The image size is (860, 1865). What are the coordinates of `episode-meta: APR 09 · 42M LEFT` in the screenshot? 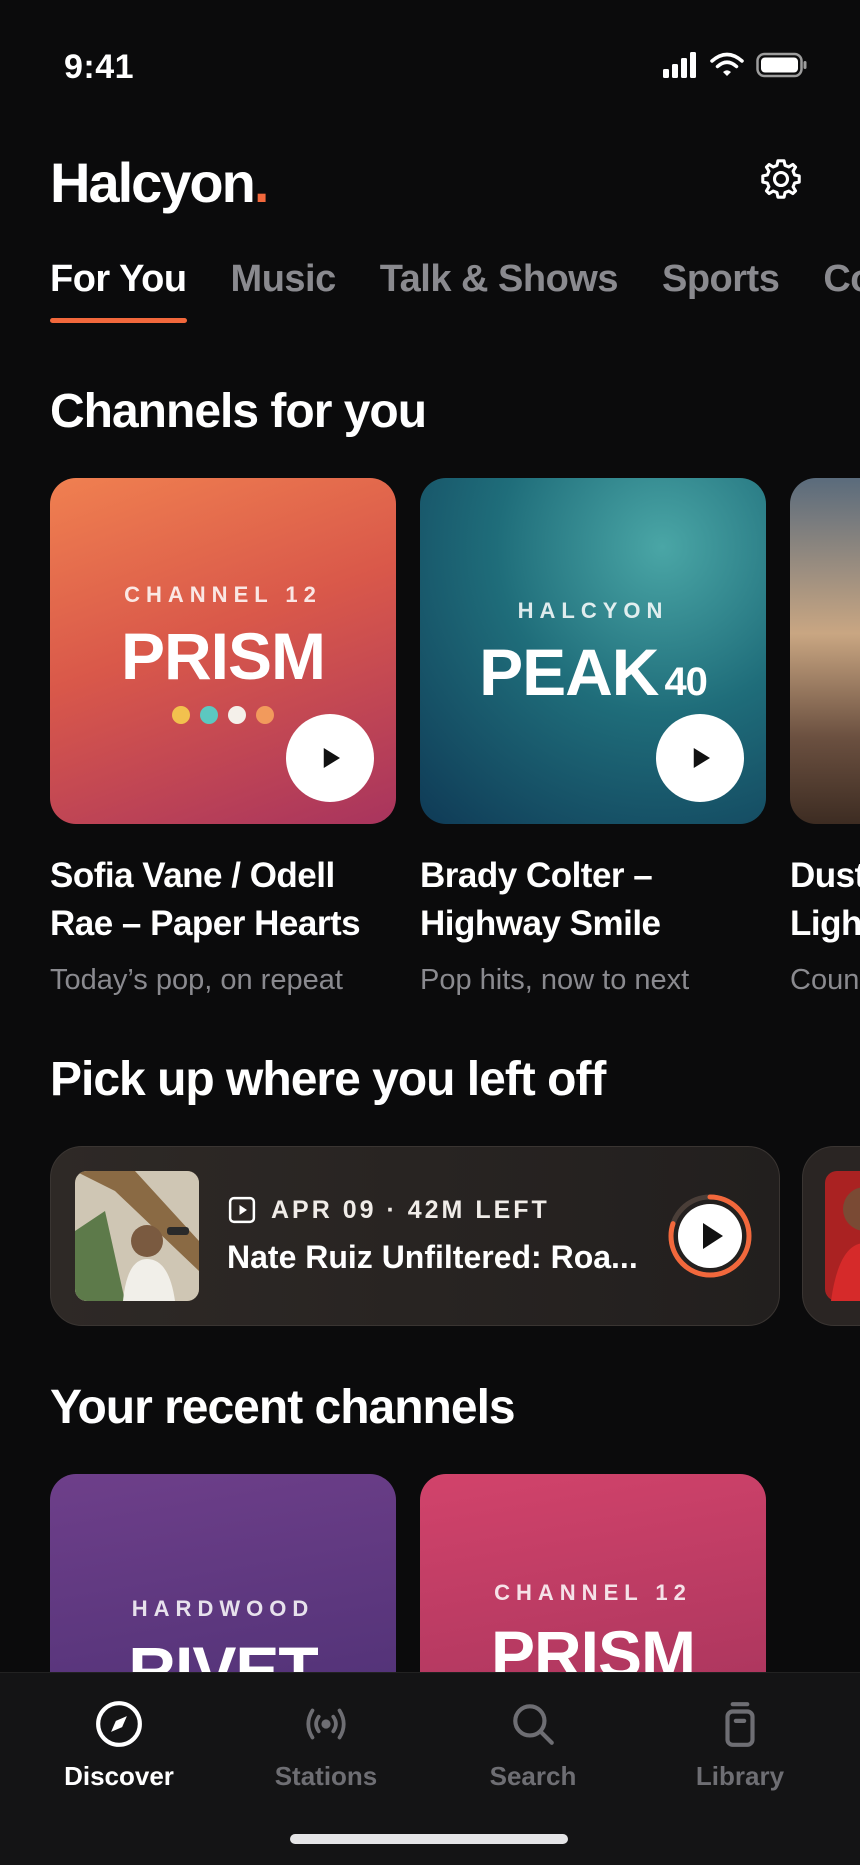 It's located at (388, 1210).